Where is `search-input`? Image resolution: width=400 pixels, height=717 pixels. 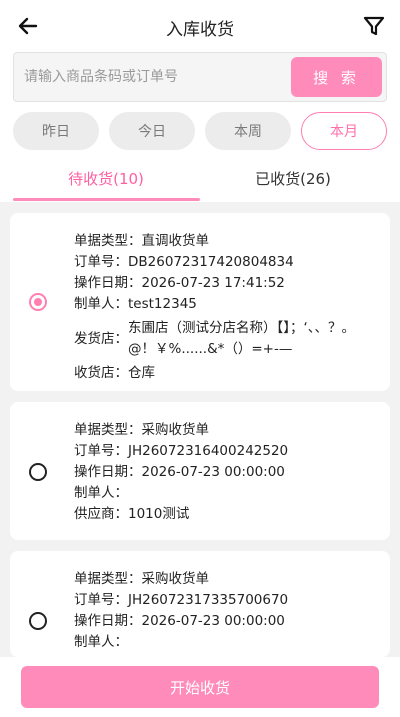
search-input is located at coordinates (154, 77).